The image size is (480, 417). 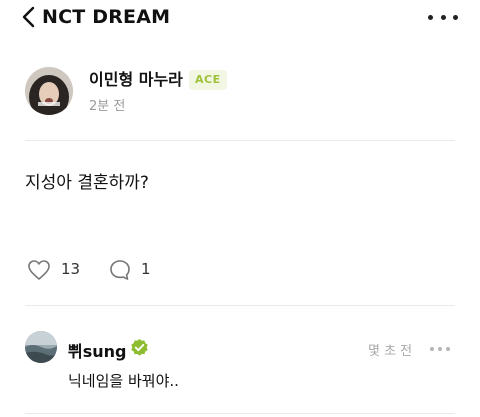 I want to click on like-count: 13, so click(x=71, y=269).